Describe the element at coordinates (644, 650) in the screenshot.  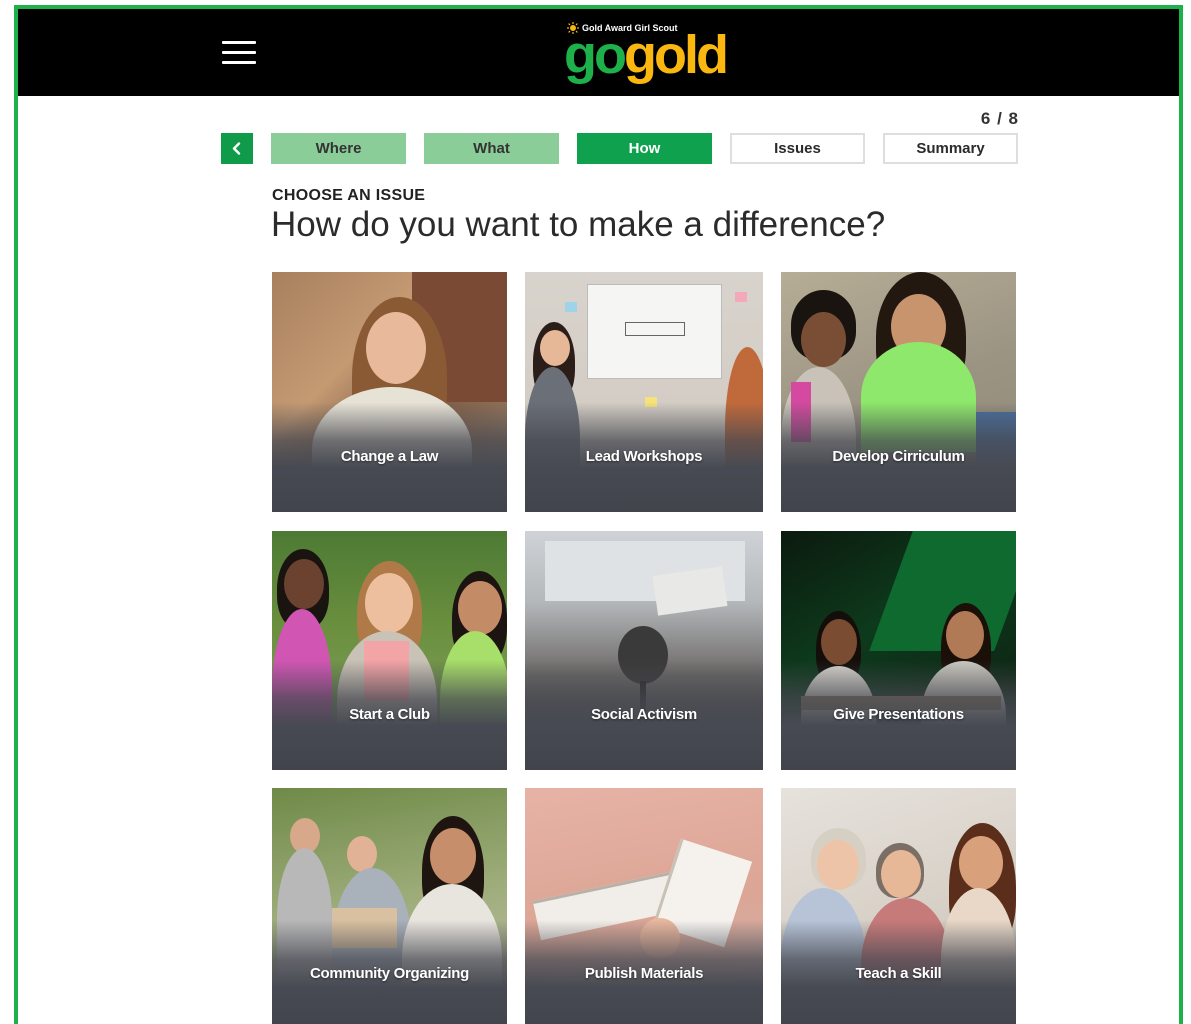
I see `option-card-social-activism: Social Activism` at that location.